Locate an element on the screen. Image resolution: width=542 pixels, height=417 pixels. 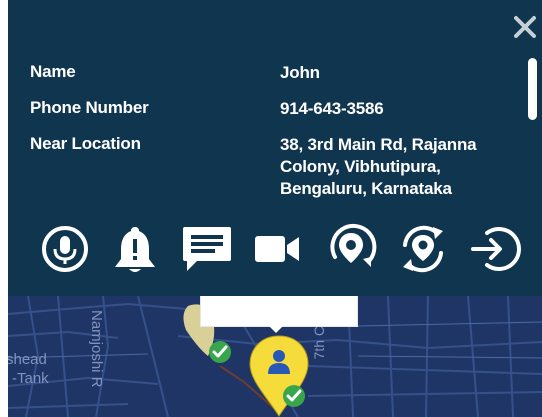
check-in-button is located at coordinates (495, 249).